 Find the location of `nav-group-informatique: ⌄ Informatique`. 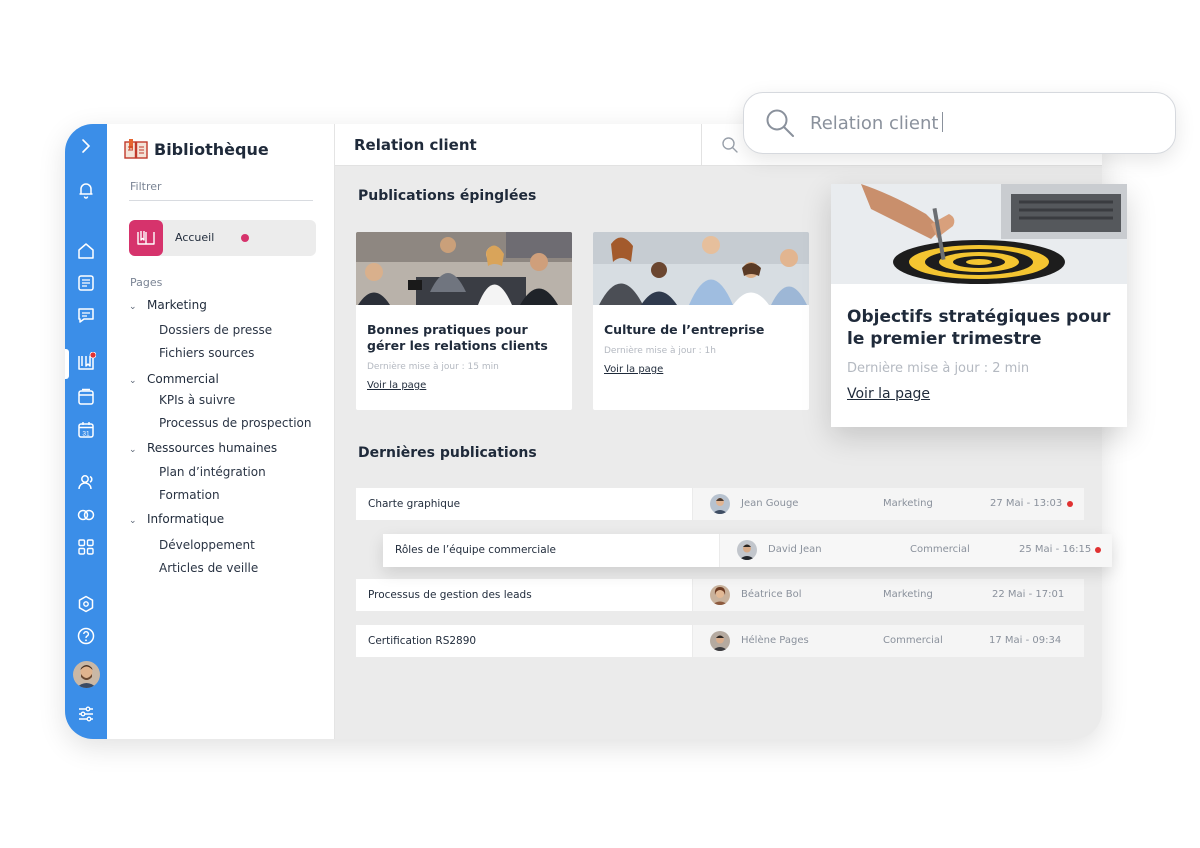

nav-group-informatique: ⌄ Informatique is located at coordinates (176, 519).